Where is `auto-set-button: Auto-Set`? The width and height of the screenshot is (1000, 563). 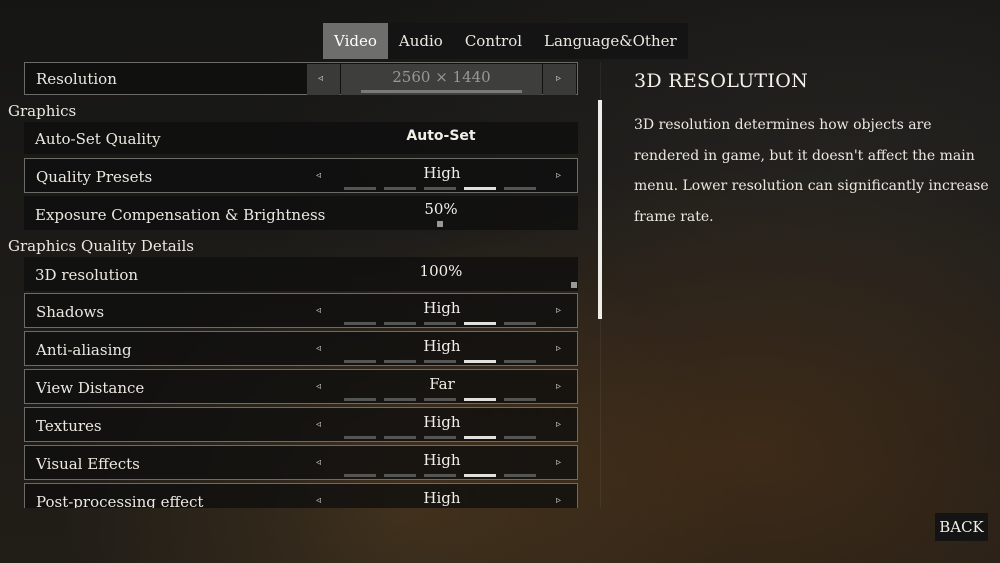
auto-set-button: Auto-Set is located at coordinates (441, 136).